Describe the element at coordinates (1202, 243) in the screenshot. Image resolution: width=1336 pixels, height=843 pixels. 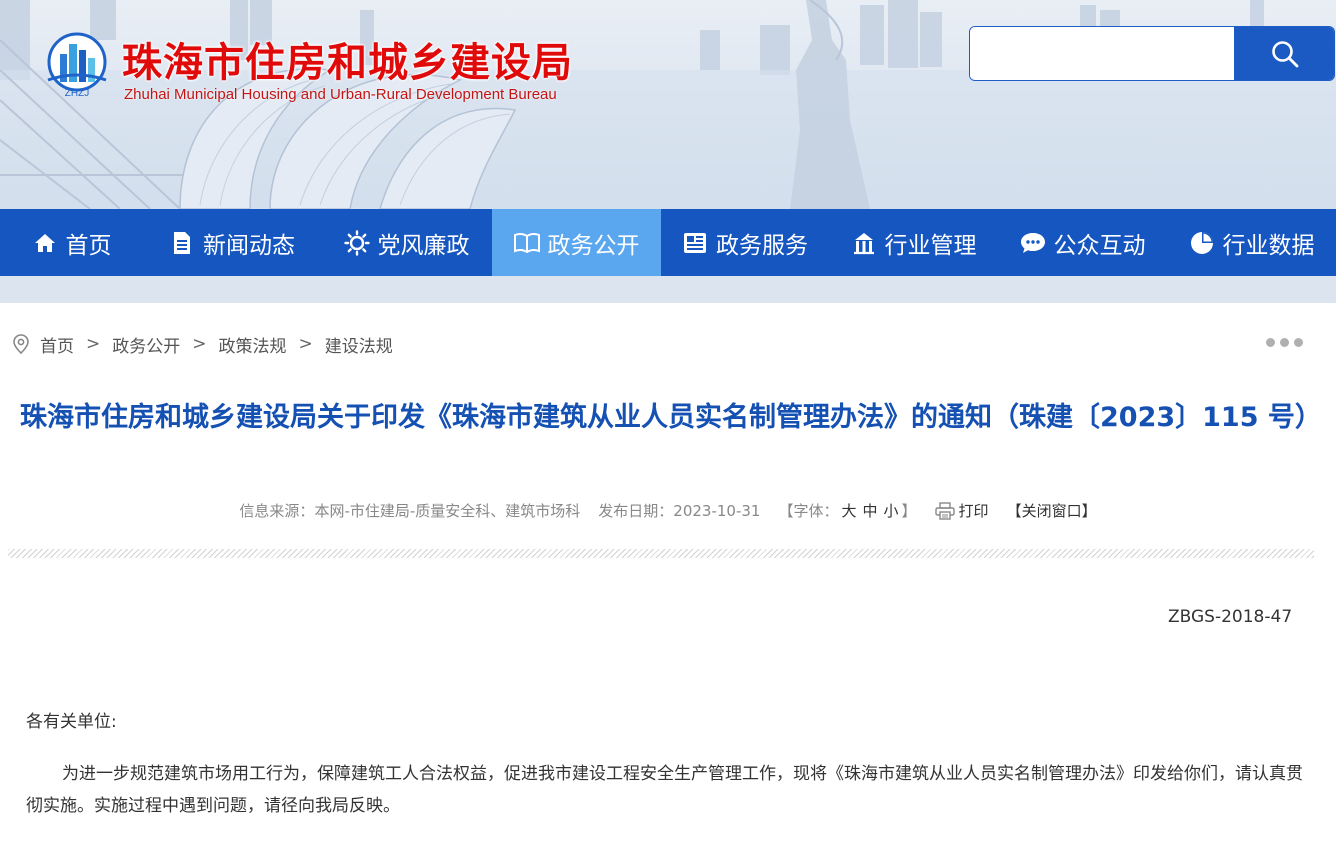
I see `pie-chart-icon` at that location.